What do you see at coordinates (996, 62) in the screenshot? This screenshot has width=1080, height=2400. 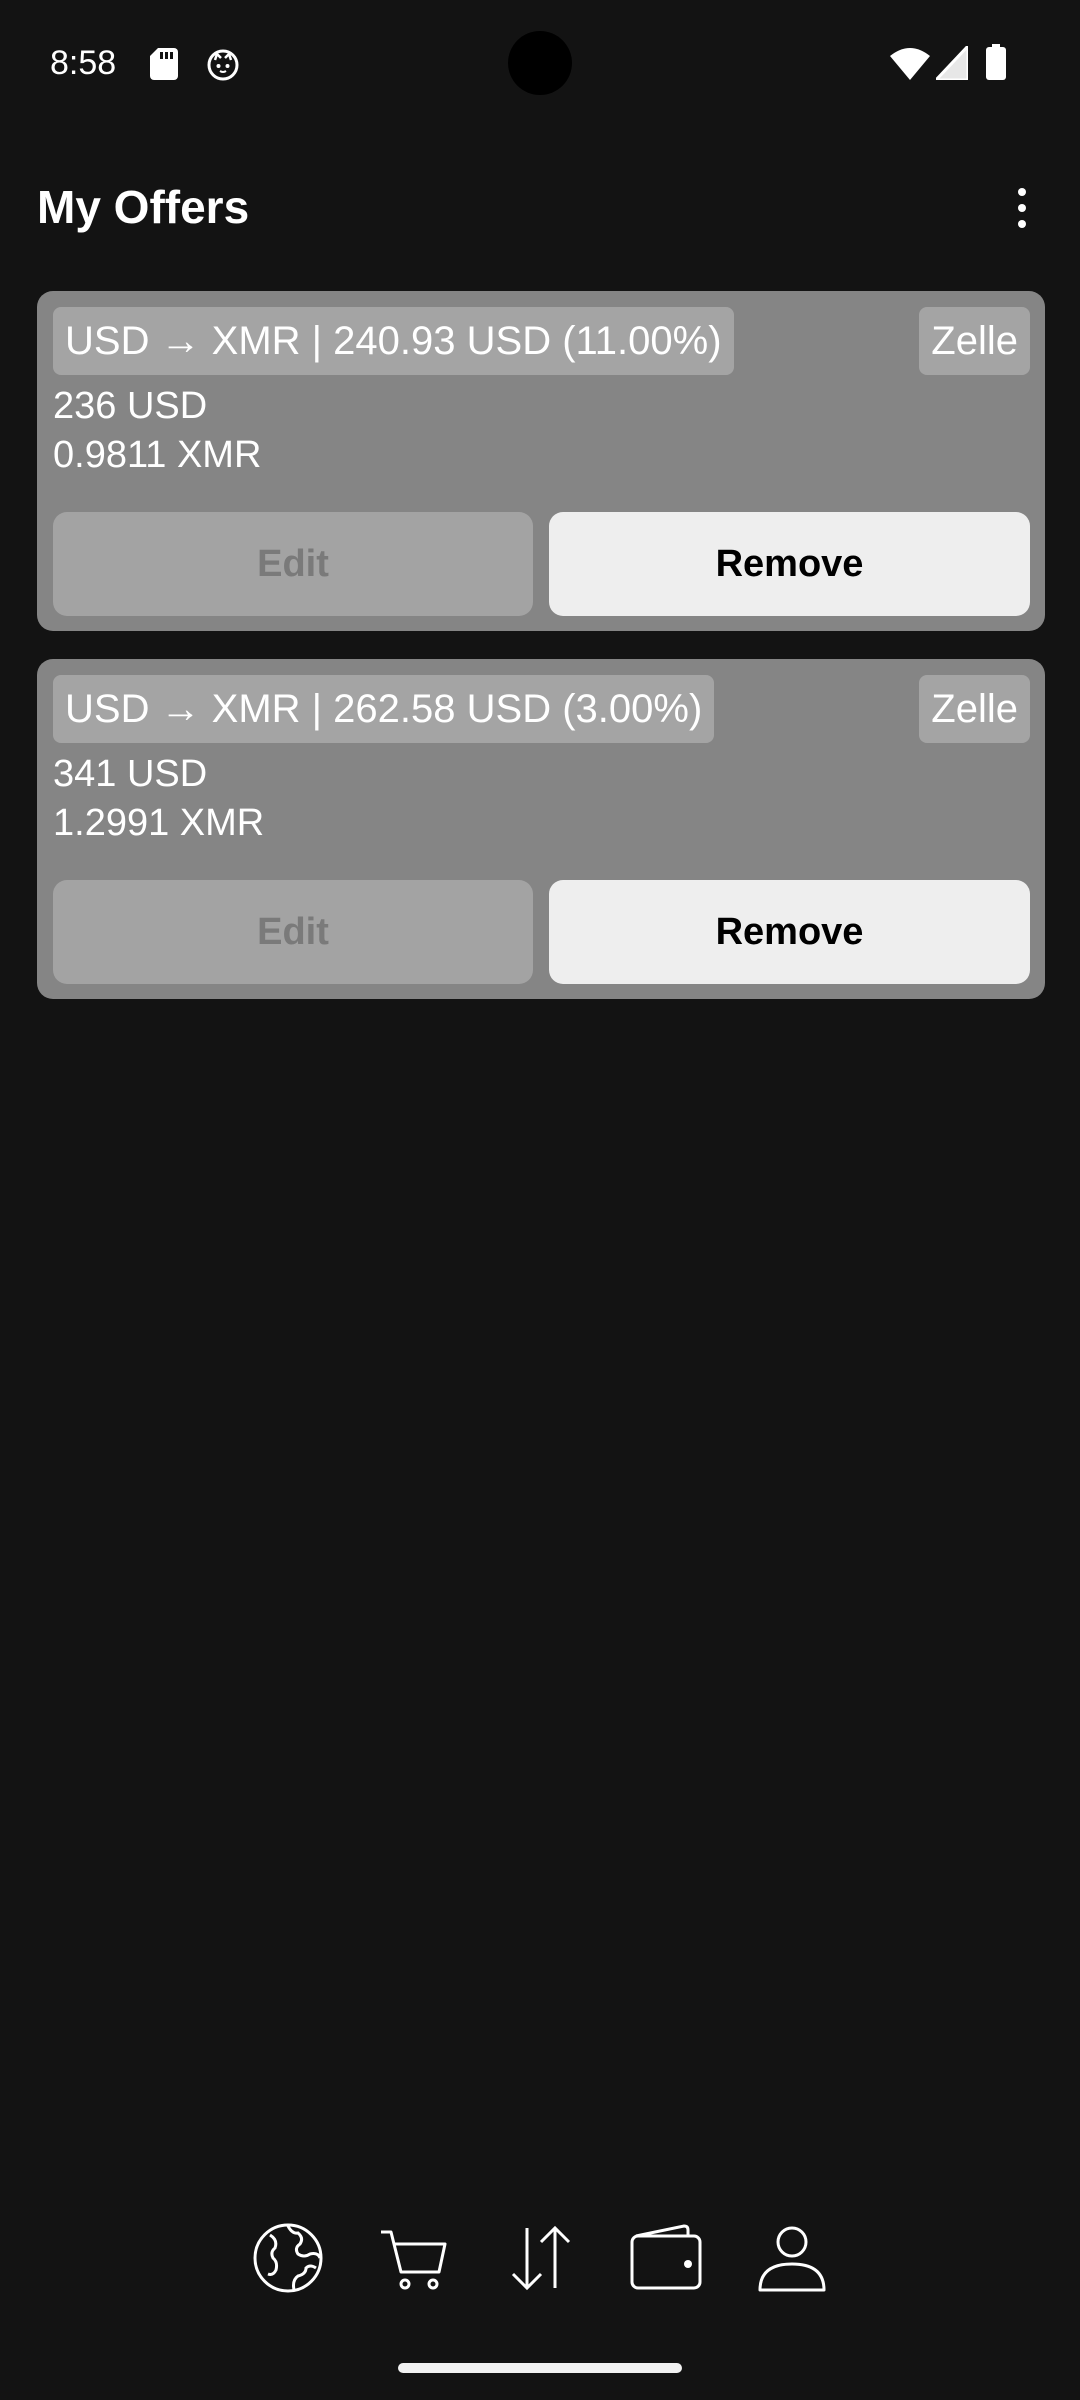 I see `battery-icon` at bounding box center [996, 62].